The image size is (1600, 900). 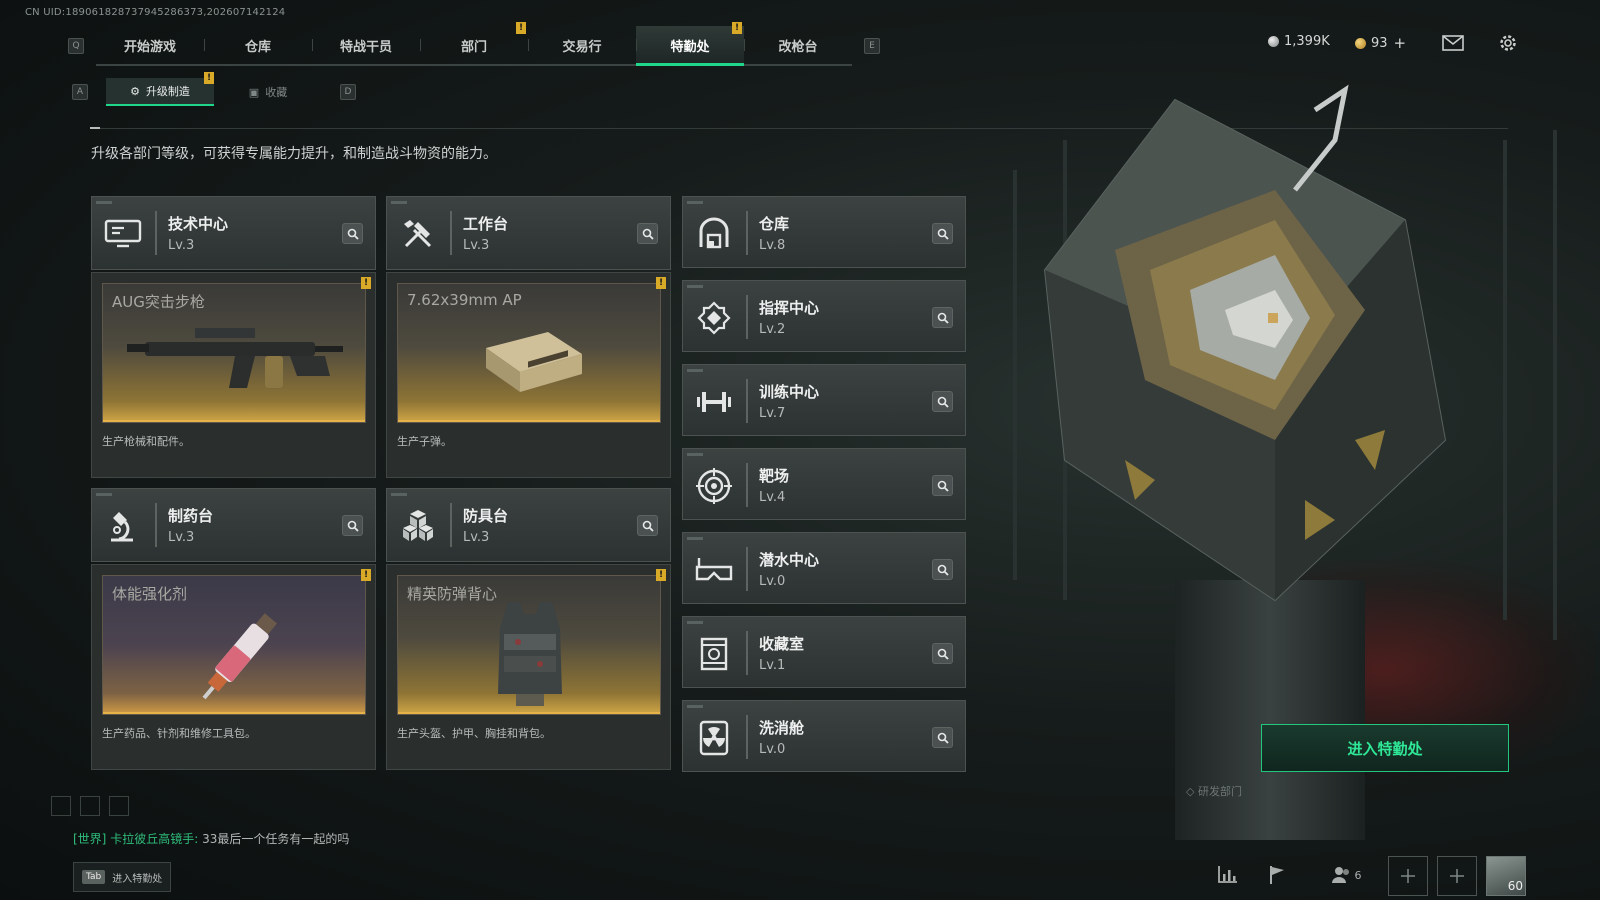 I want to click on product-card-tech-center: AUG突击步枪 ! 生产枪械和配件。, so click(x=233, y=375).